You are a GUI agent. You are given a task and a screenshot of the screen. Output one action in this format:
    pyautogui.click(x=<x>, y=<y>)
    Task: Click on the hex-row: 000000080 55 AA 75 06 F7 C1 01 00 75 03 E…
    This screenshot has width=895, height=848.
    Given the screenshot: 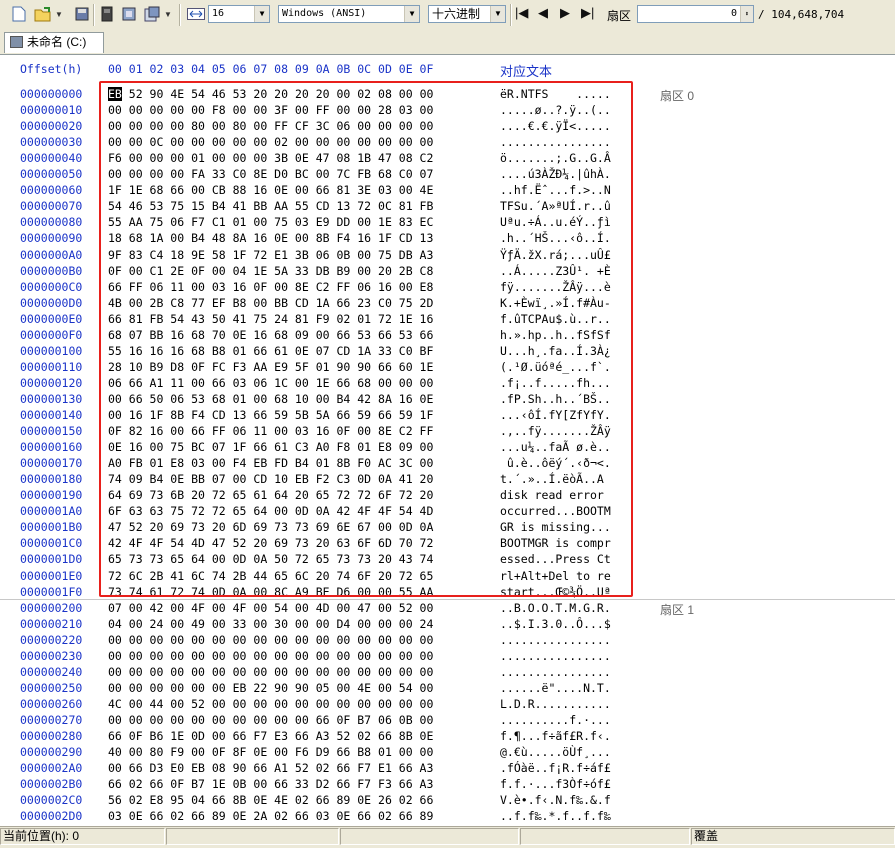 What is the action you would take?
    pyautogui.click(x=447, y=222)
    